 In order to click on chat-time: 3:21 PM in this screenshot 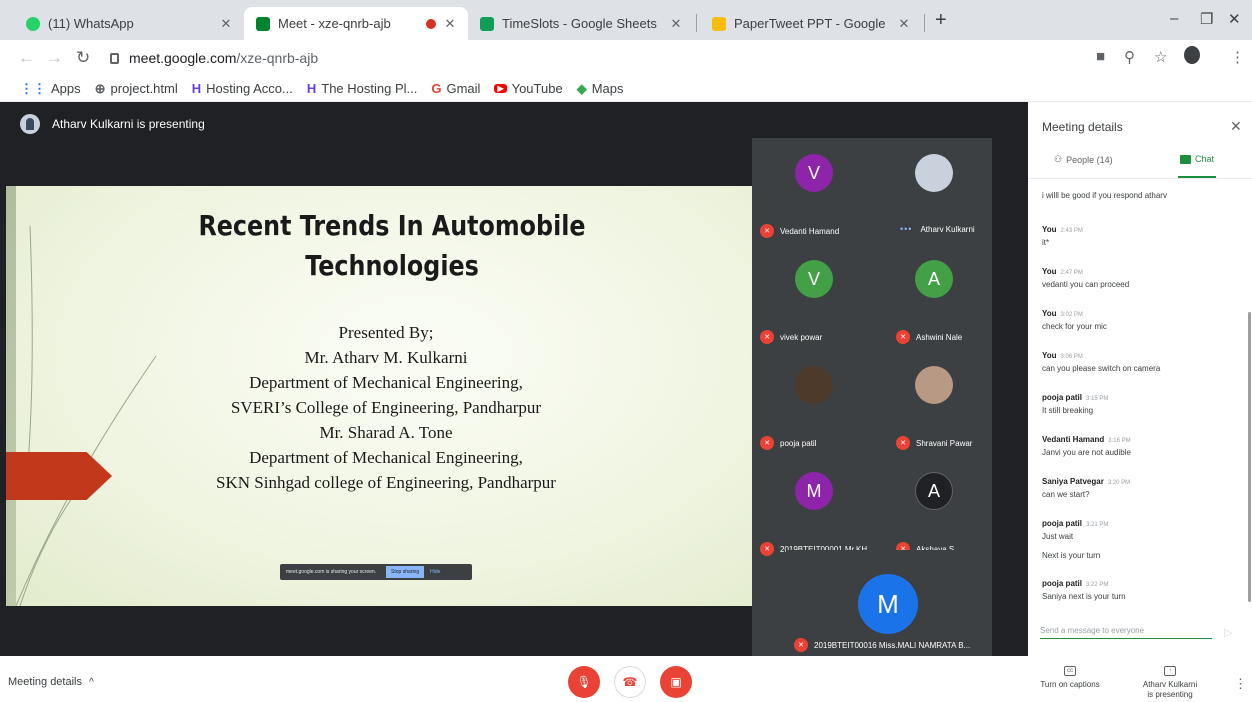, I will do `click(1097, 525)`.